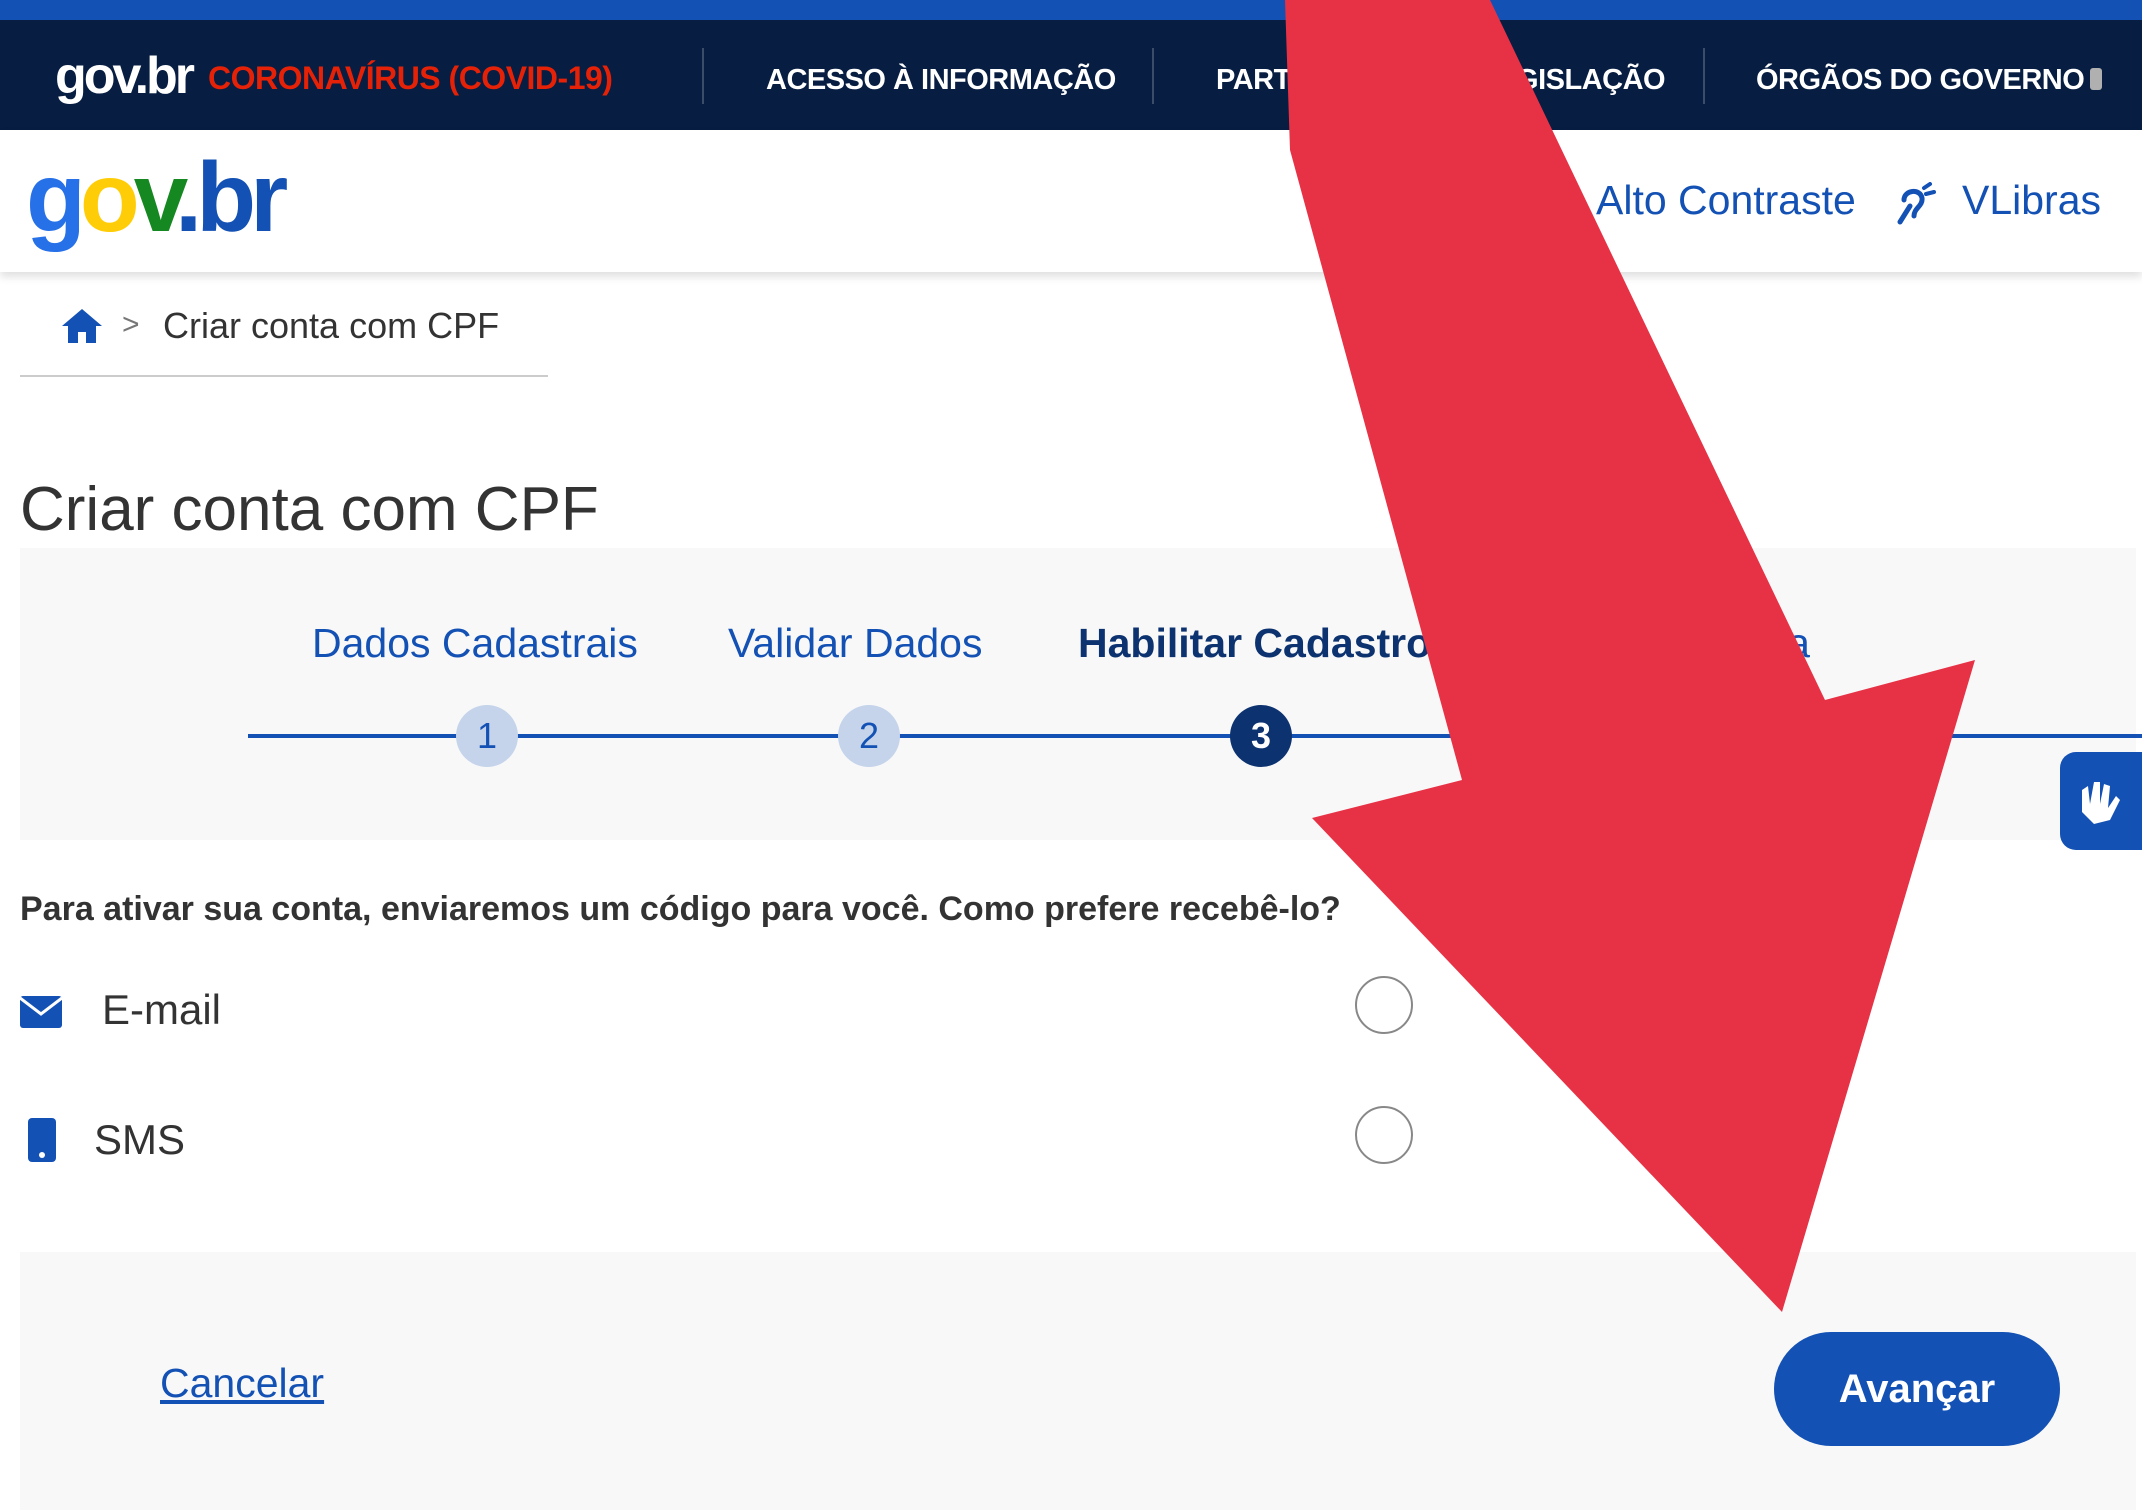  I want to click on topbar-orgaos-governo: ÓRGÃOS DO GOVERNO, so click(1920, 80).